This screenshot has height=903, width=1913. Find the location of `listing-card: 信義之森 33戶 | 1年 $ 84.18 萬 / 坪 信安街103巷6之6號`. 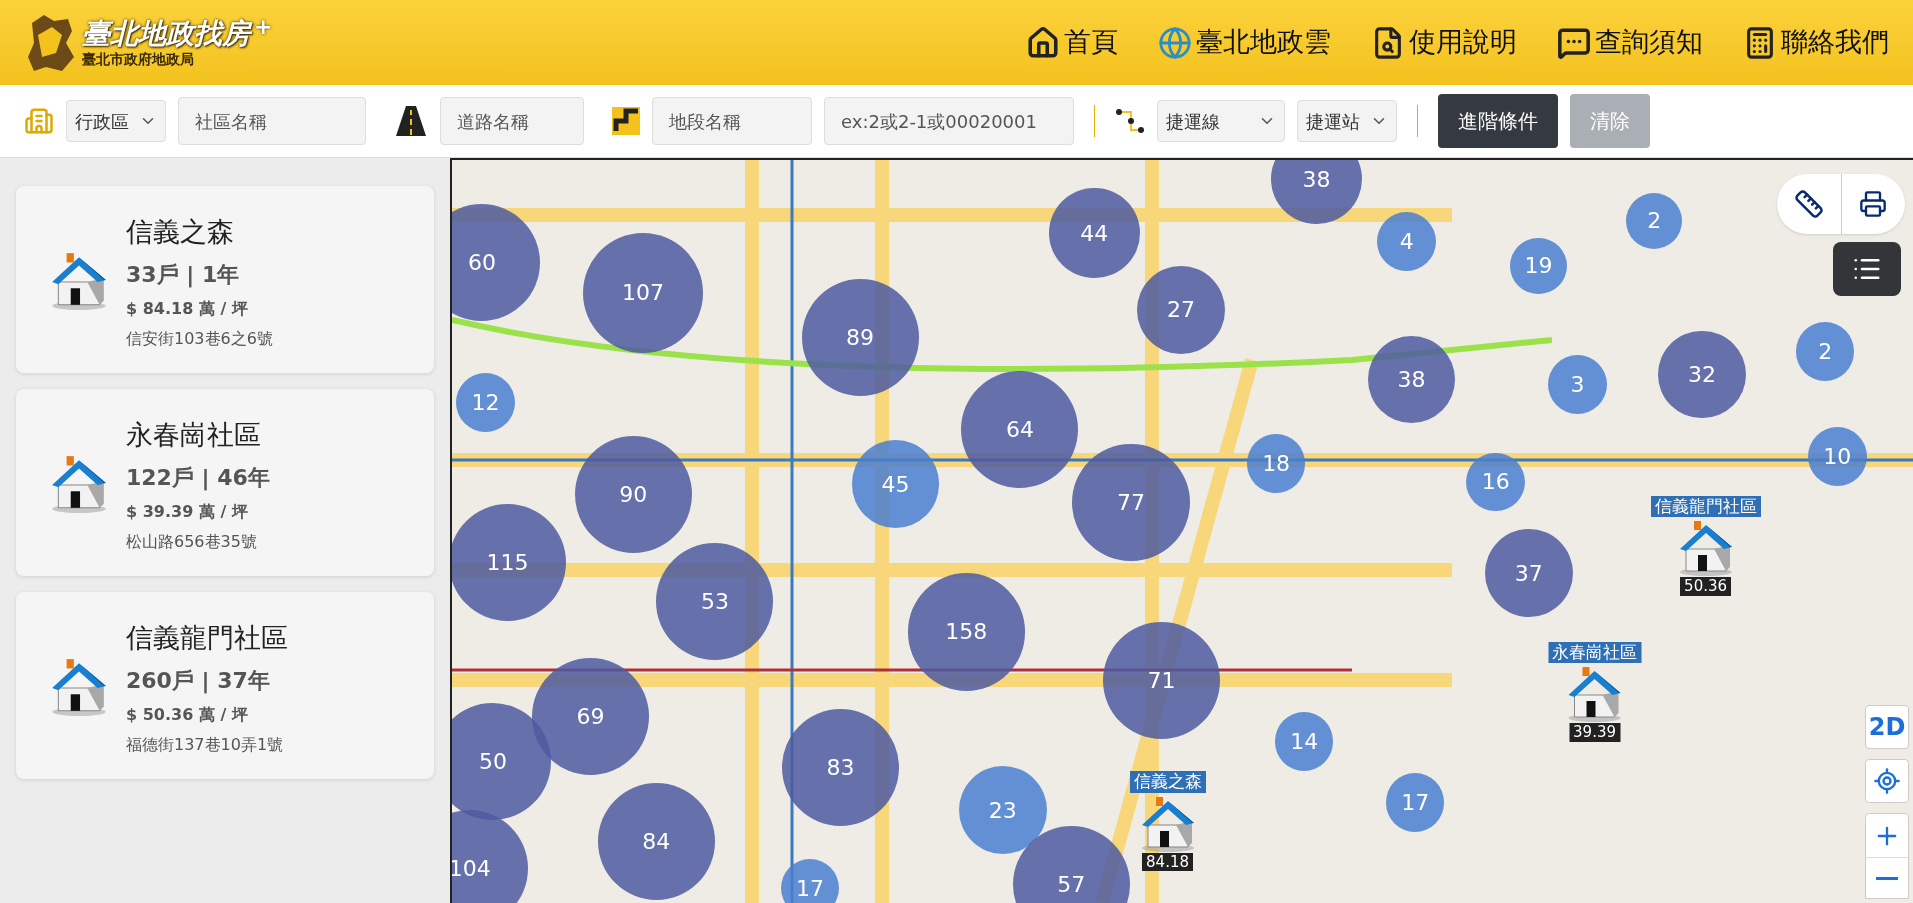

listing-card: 信義之森 33戶 | 1年 $ 84.18 萬 / 坪 信安街103巷6之6號 is located at coordinates (225, 279).